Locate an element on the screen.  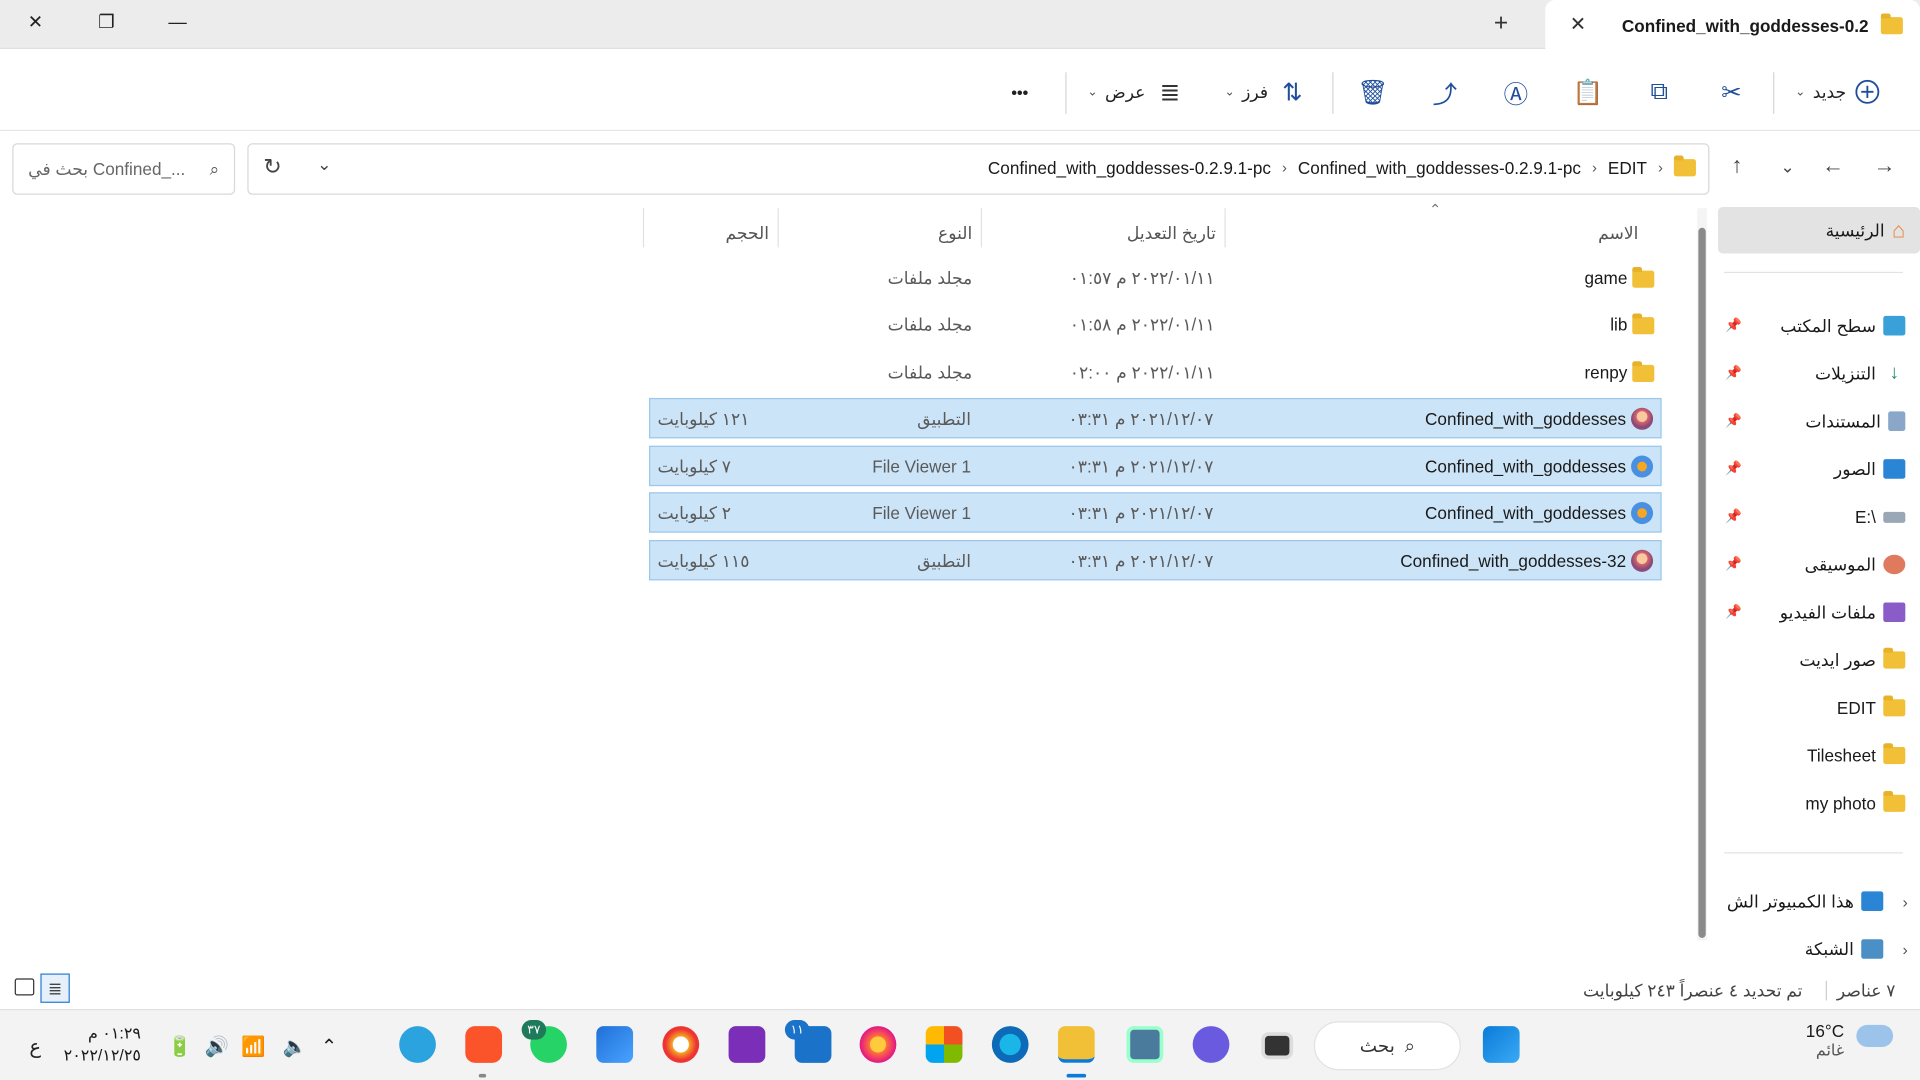
app-window-icon is located at coordinates (1145, 1044).